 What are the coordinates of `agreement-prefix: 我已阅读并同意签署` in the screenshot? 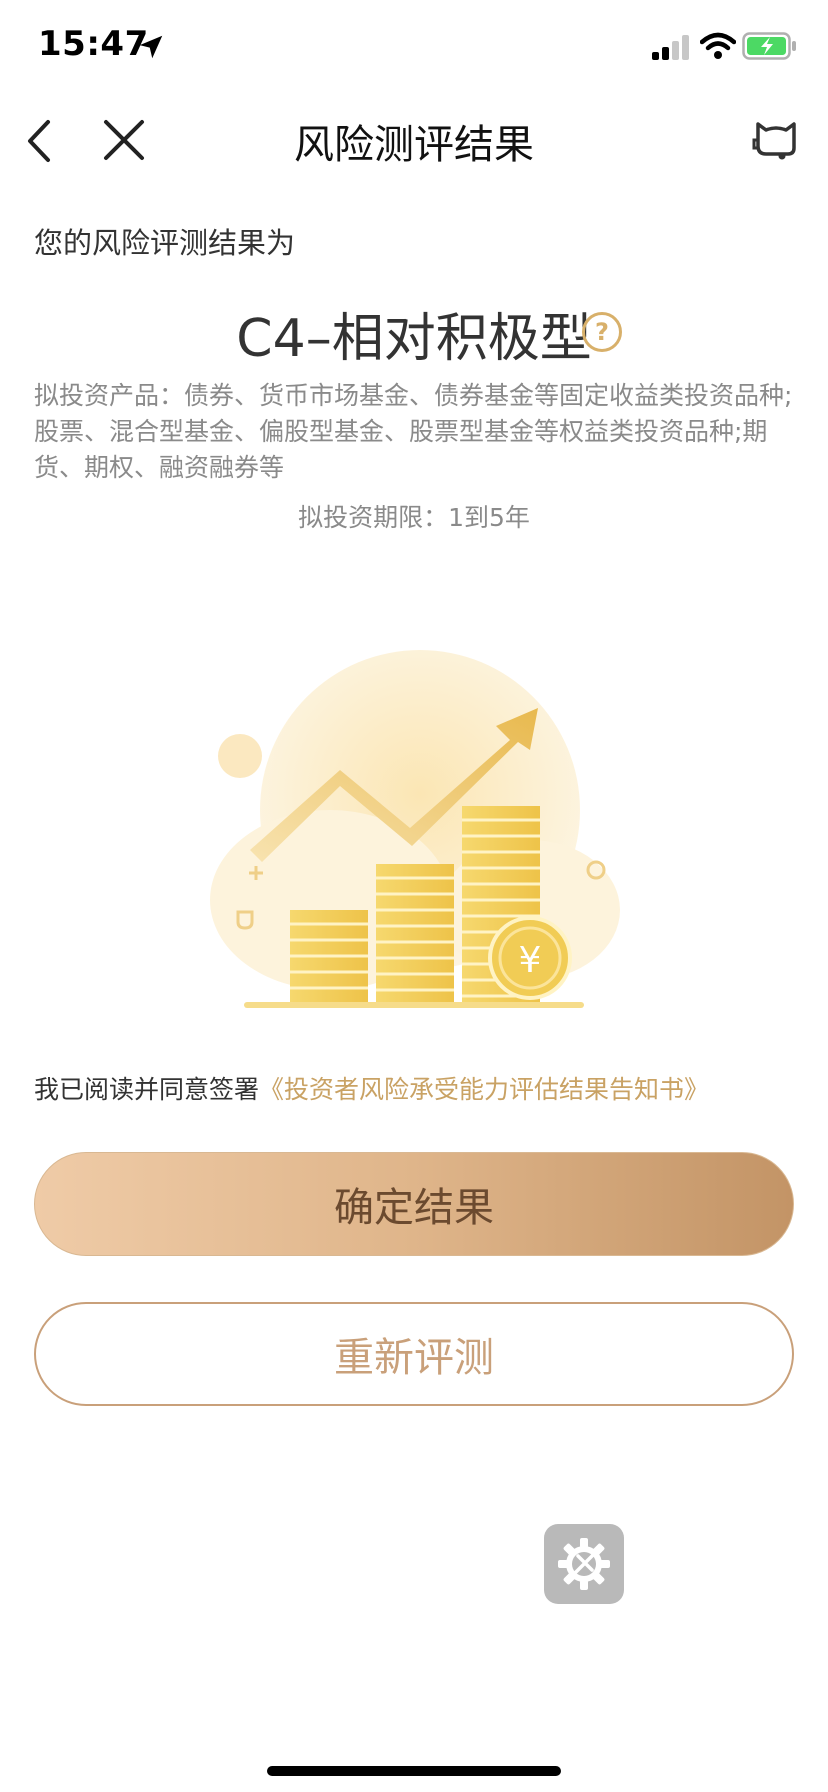 It's located at (147, 1089).